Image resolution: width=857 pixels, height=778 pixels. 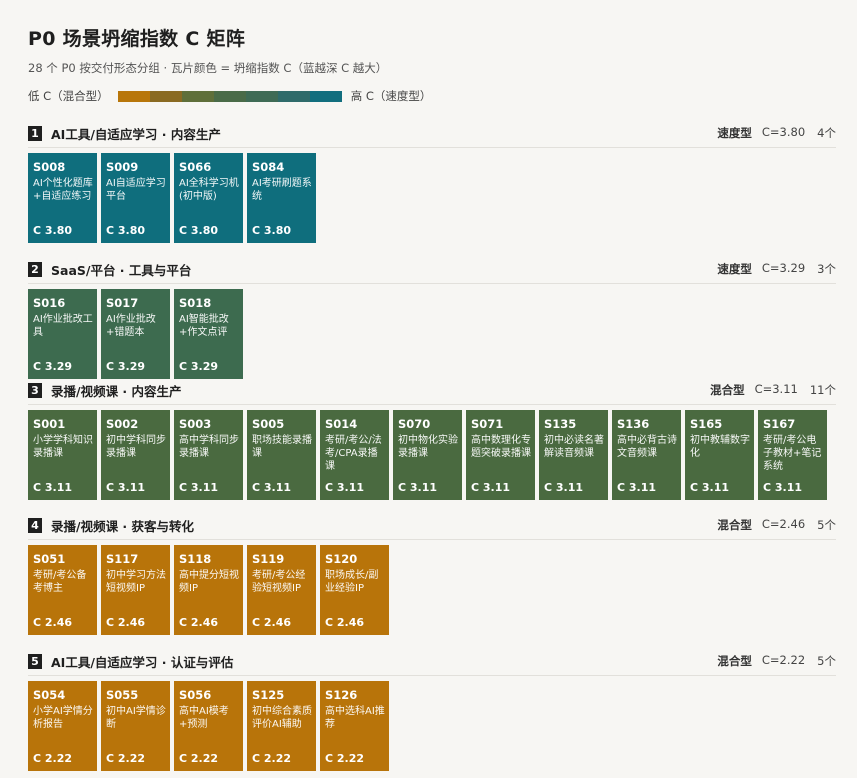 I want to click on group-count: 5个, so click(x=826, y=525).